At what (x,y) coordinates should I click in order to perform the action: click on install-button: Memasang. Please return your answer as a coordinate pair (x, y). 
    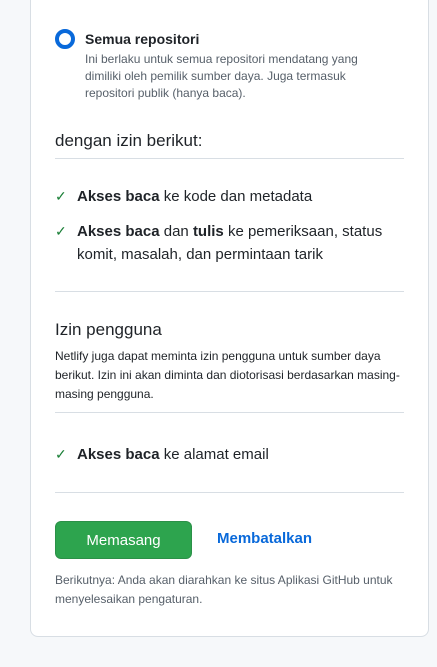
    Looking at the image, I should click on (123, 540).